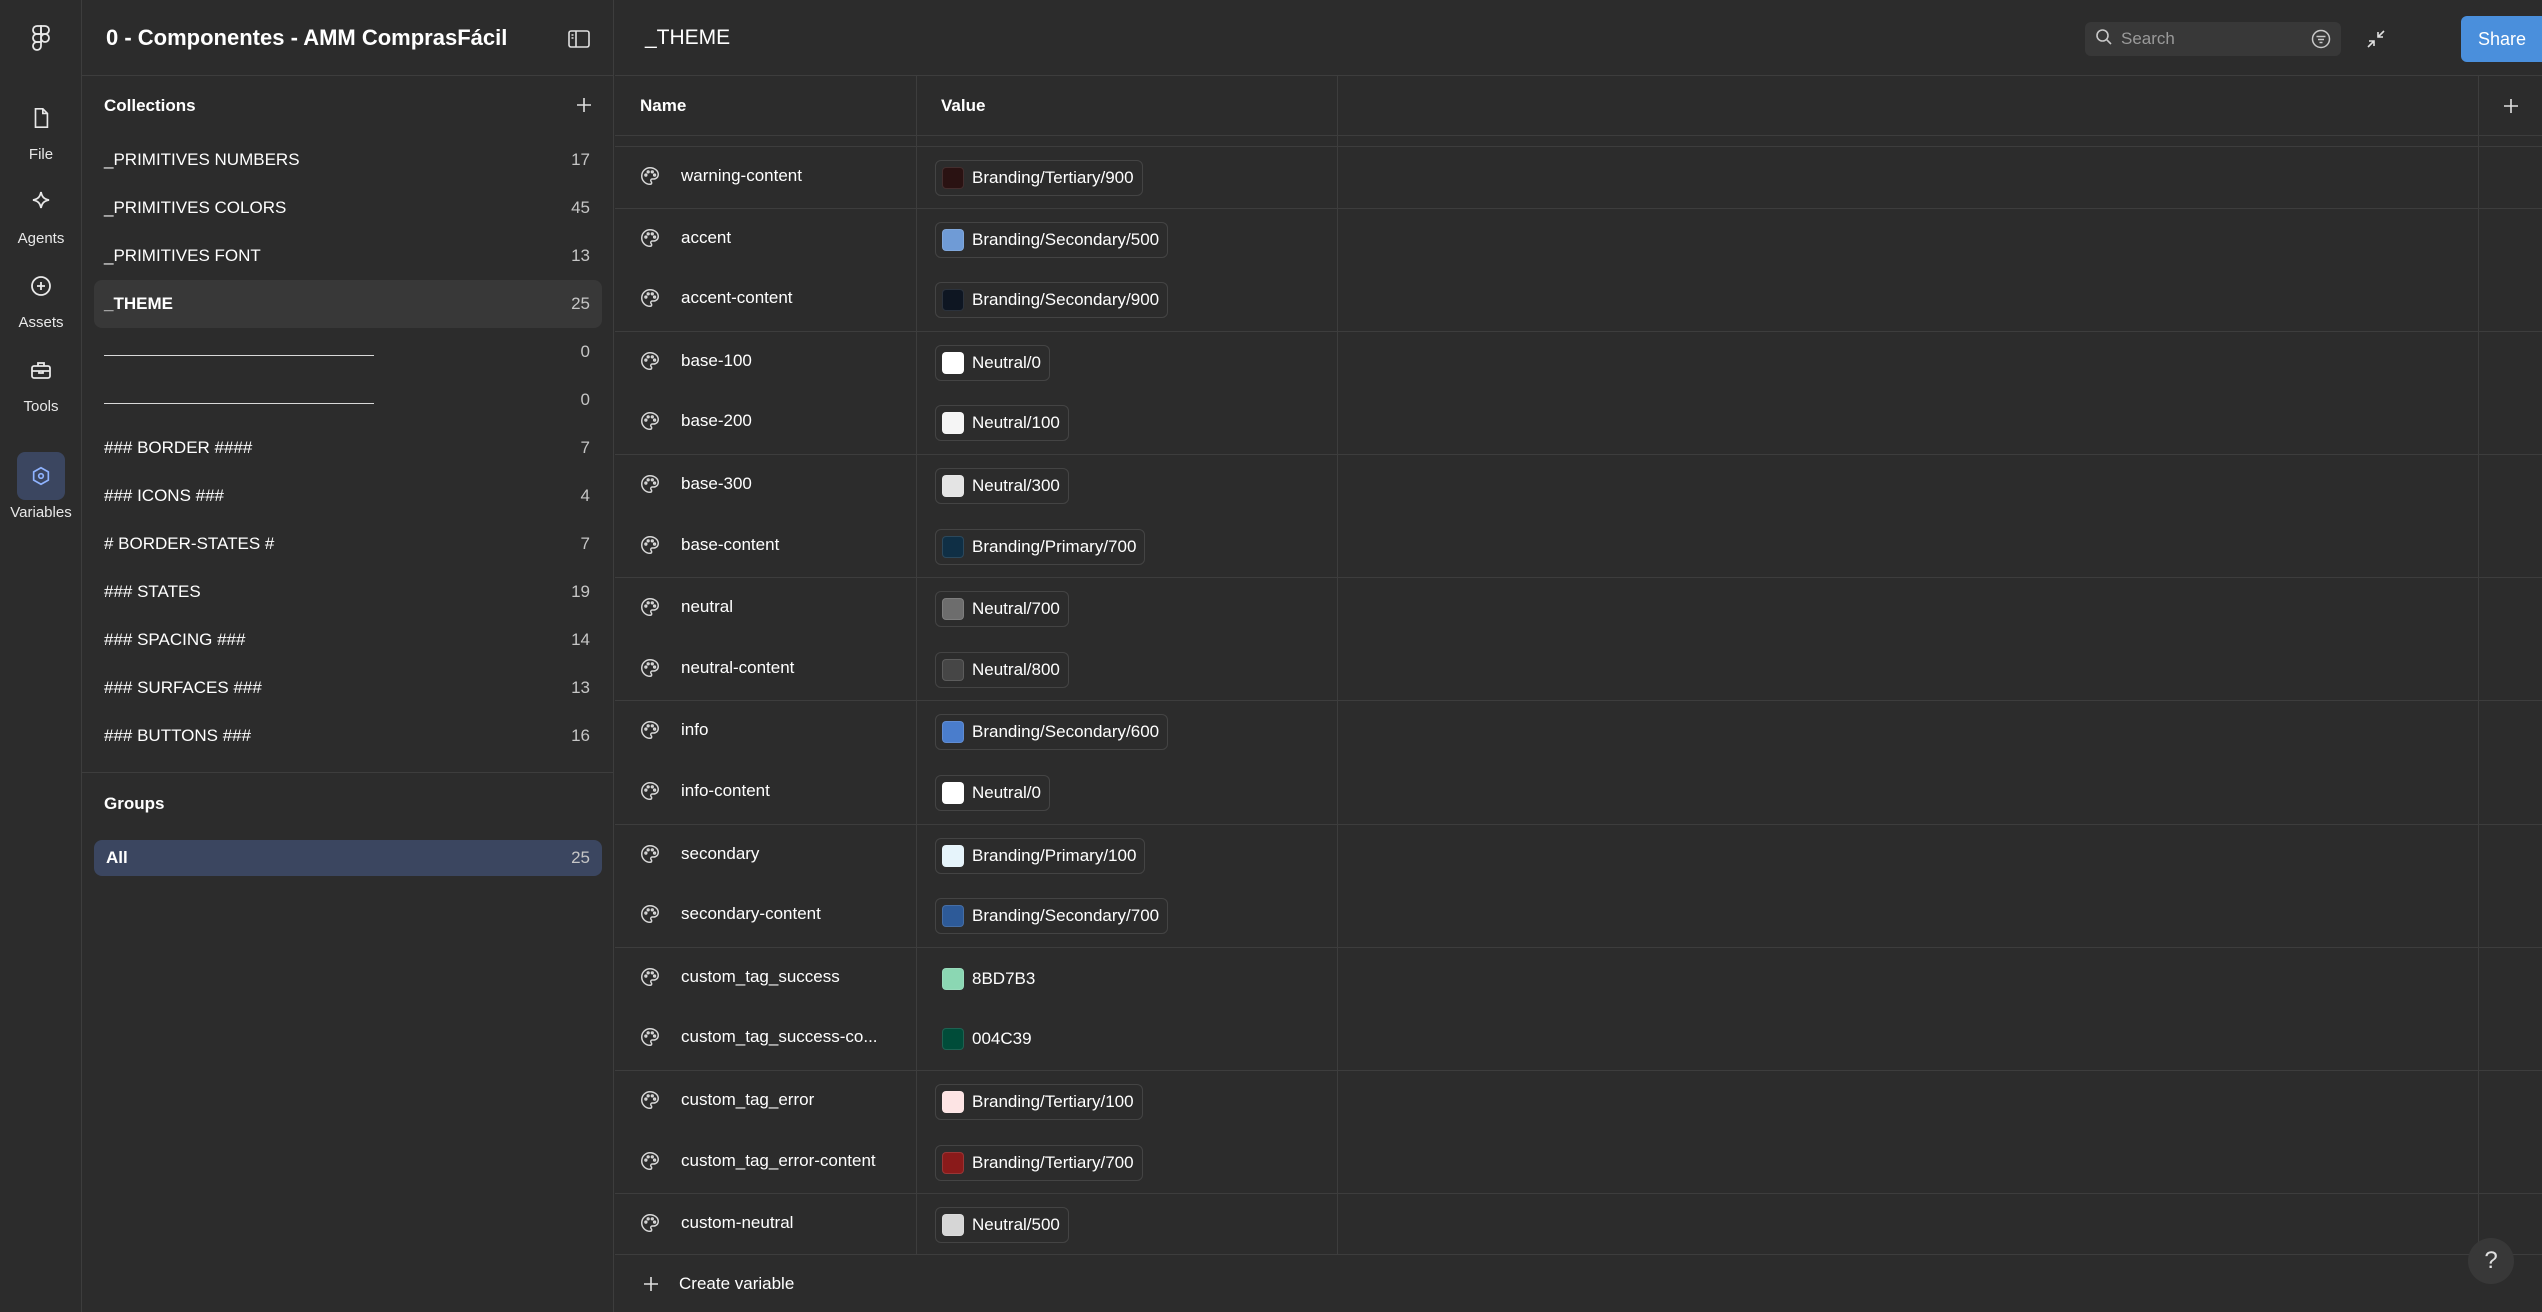 Image resolution: width=2542 pixels, height=1312 pixels. Describe the element at coordinates (1578, 916) in the screenshot. I see `variable-row: secondary-content Branding/Secondary/700` at that location.